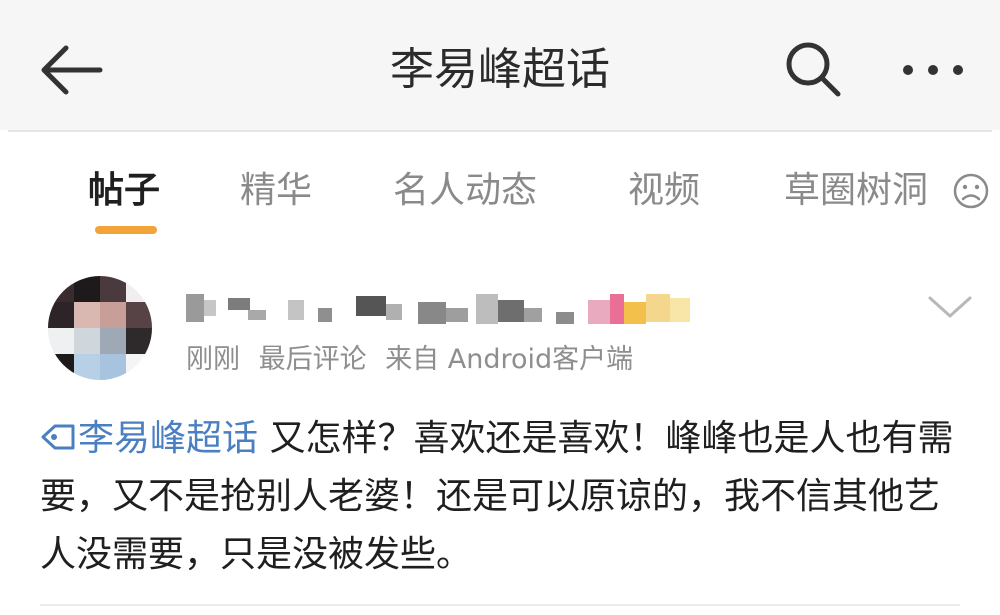  What do you see at coordinates (100, 328) in the screenshot?
I see `avatar` at bounding box center [100, 328].